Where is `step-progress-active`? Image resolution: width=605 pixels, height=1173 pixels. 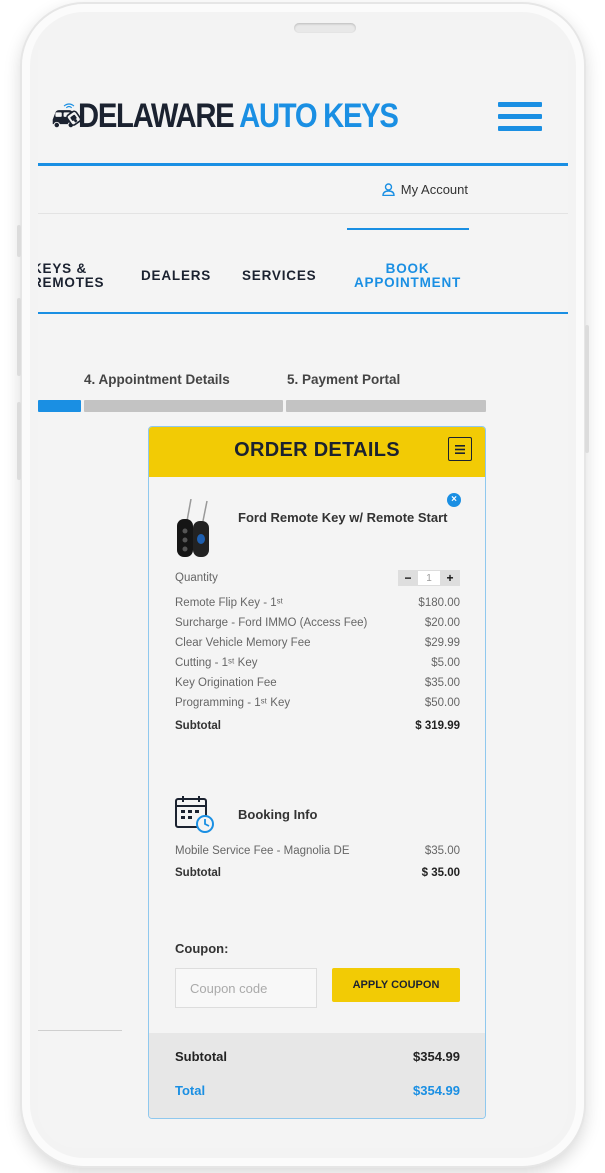
step-progress-active is located at coordinates (59, 406).